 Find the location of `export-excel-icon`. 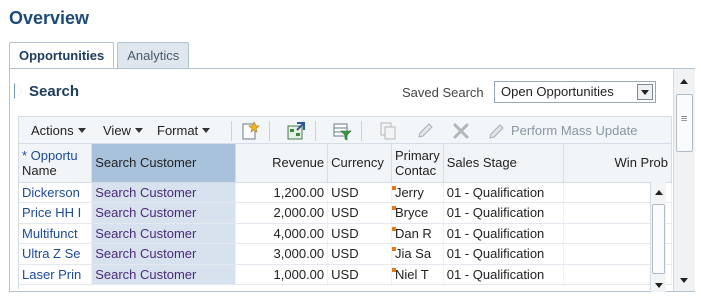

export-excel-icon is located at coordinates (296, 131).